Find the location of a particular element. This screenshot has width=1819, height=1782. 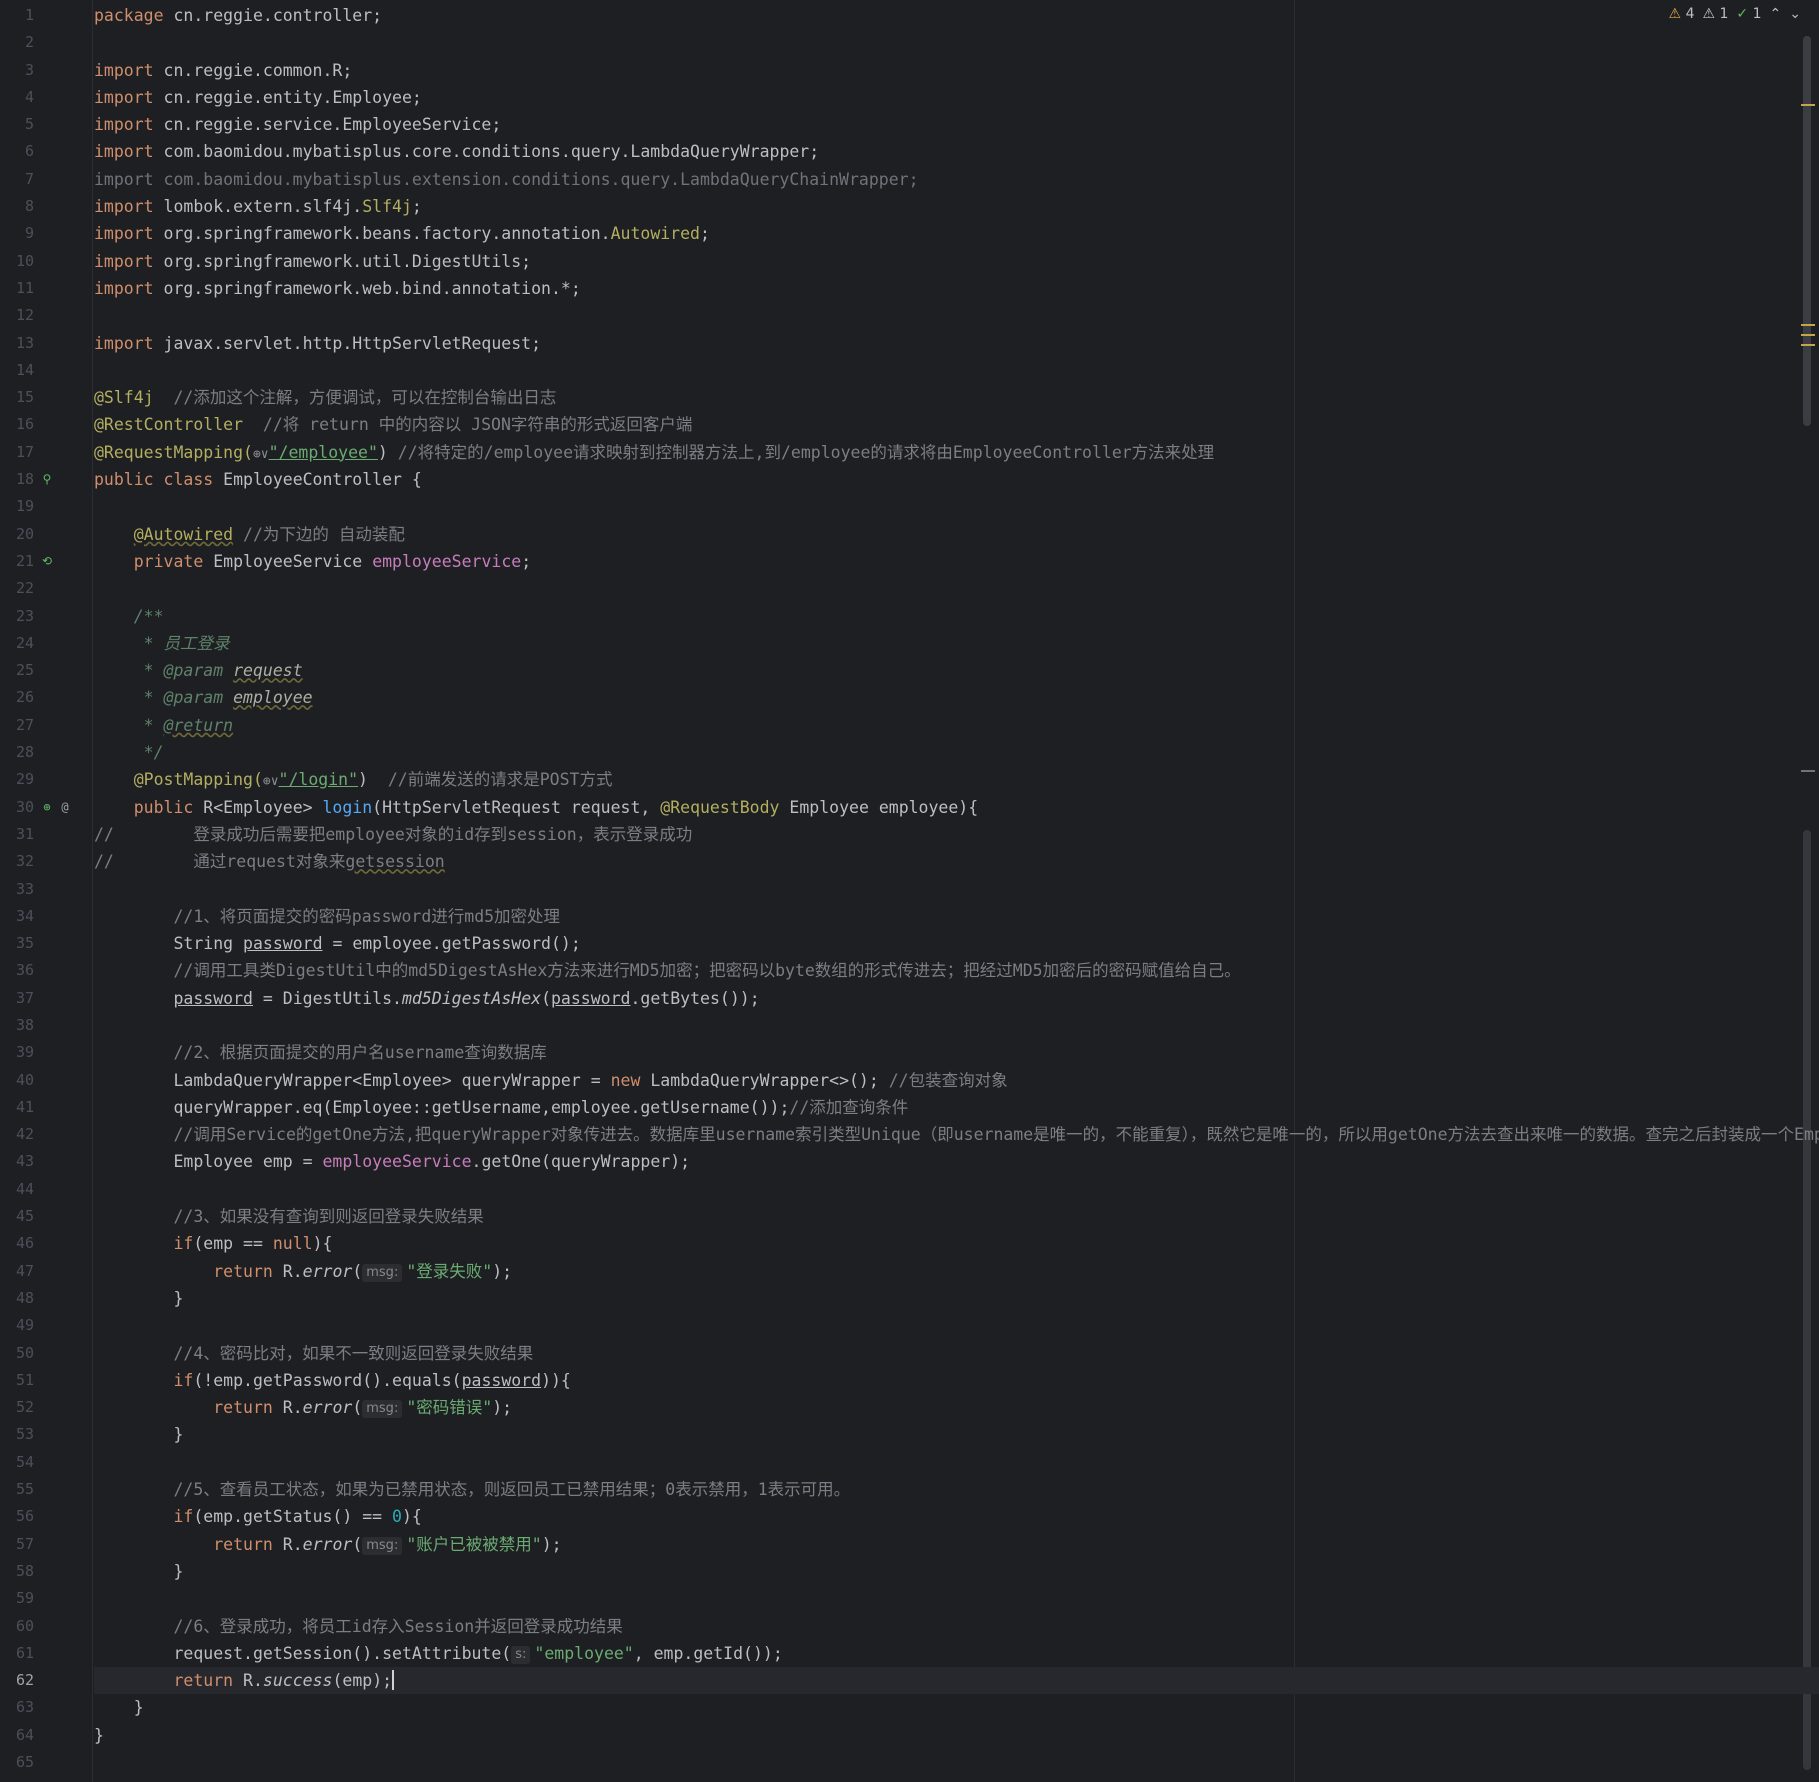

code-line: 25 * @param request is located at coordinates (917, 670).